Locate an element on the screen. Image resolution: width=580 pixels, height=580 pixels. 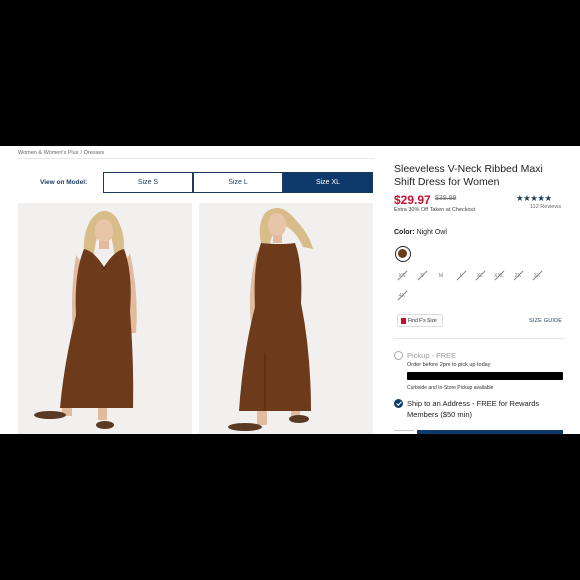
star-rating-icon: ★★★★★ is located at coordinates (534, 198).